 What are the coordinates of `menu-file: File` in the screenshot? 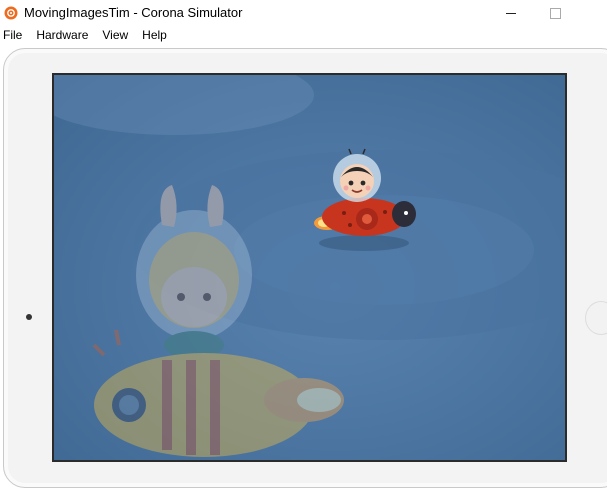 It's located at (11, 35).